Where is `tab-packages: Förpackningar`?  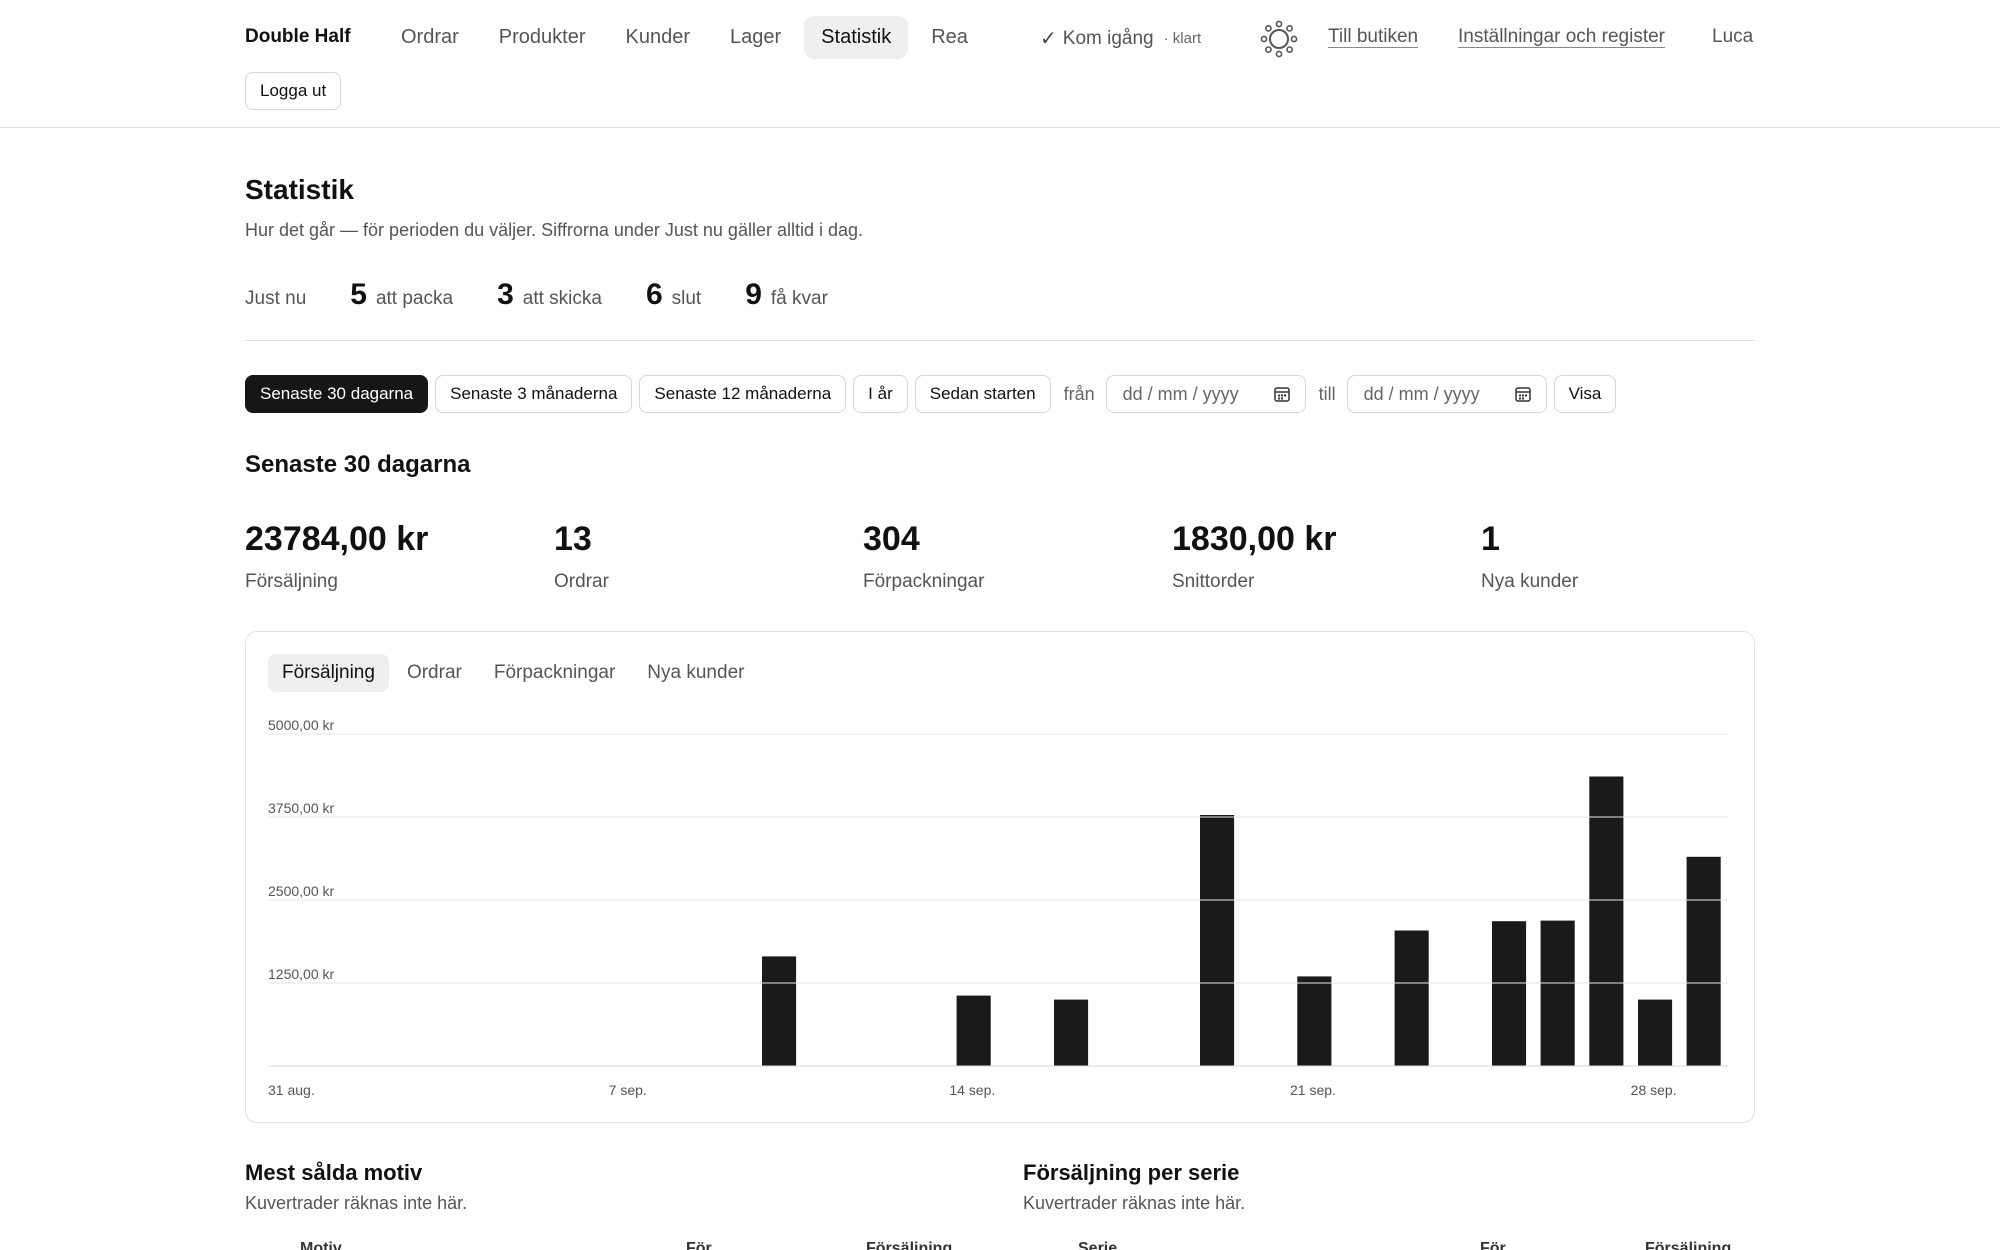 tab-packages: Förpackningar is located at coordinates (554, 673).